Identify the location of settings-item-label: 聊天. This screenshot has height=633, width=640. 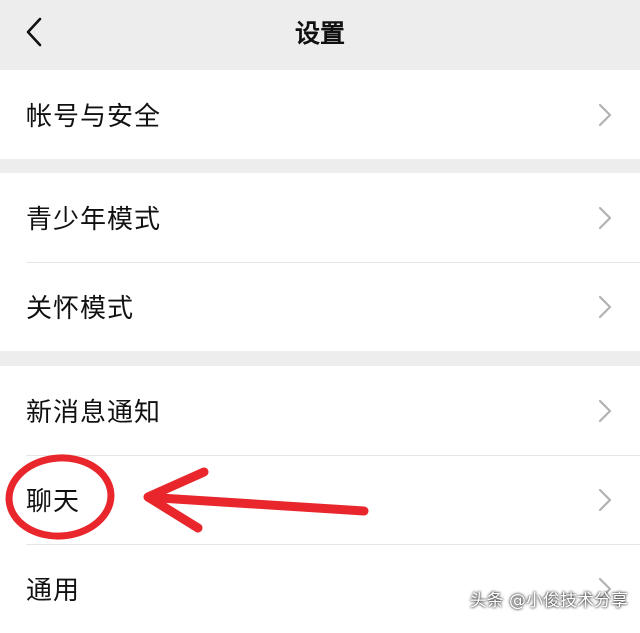
(53, 502).